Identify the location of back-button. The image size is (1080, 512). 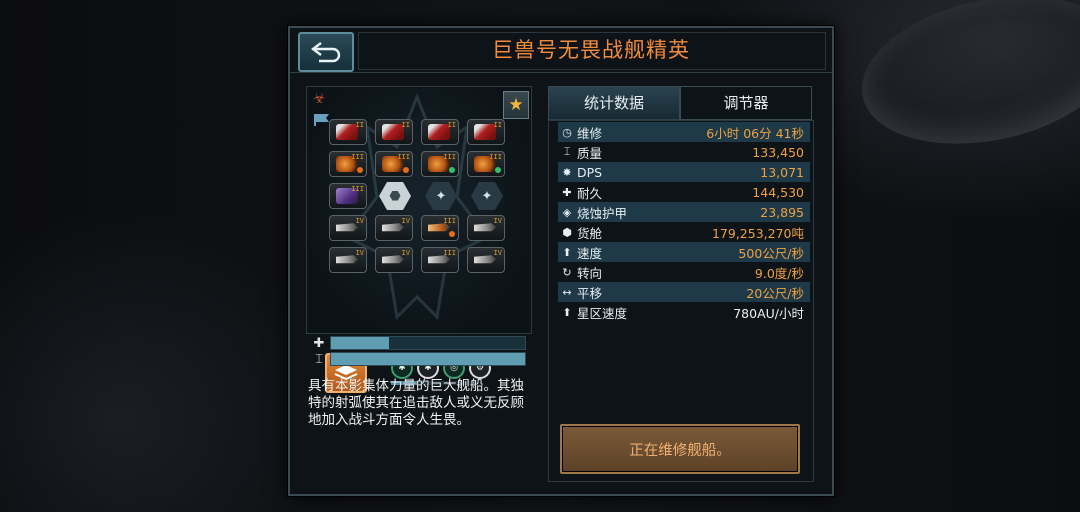
(326, 52).